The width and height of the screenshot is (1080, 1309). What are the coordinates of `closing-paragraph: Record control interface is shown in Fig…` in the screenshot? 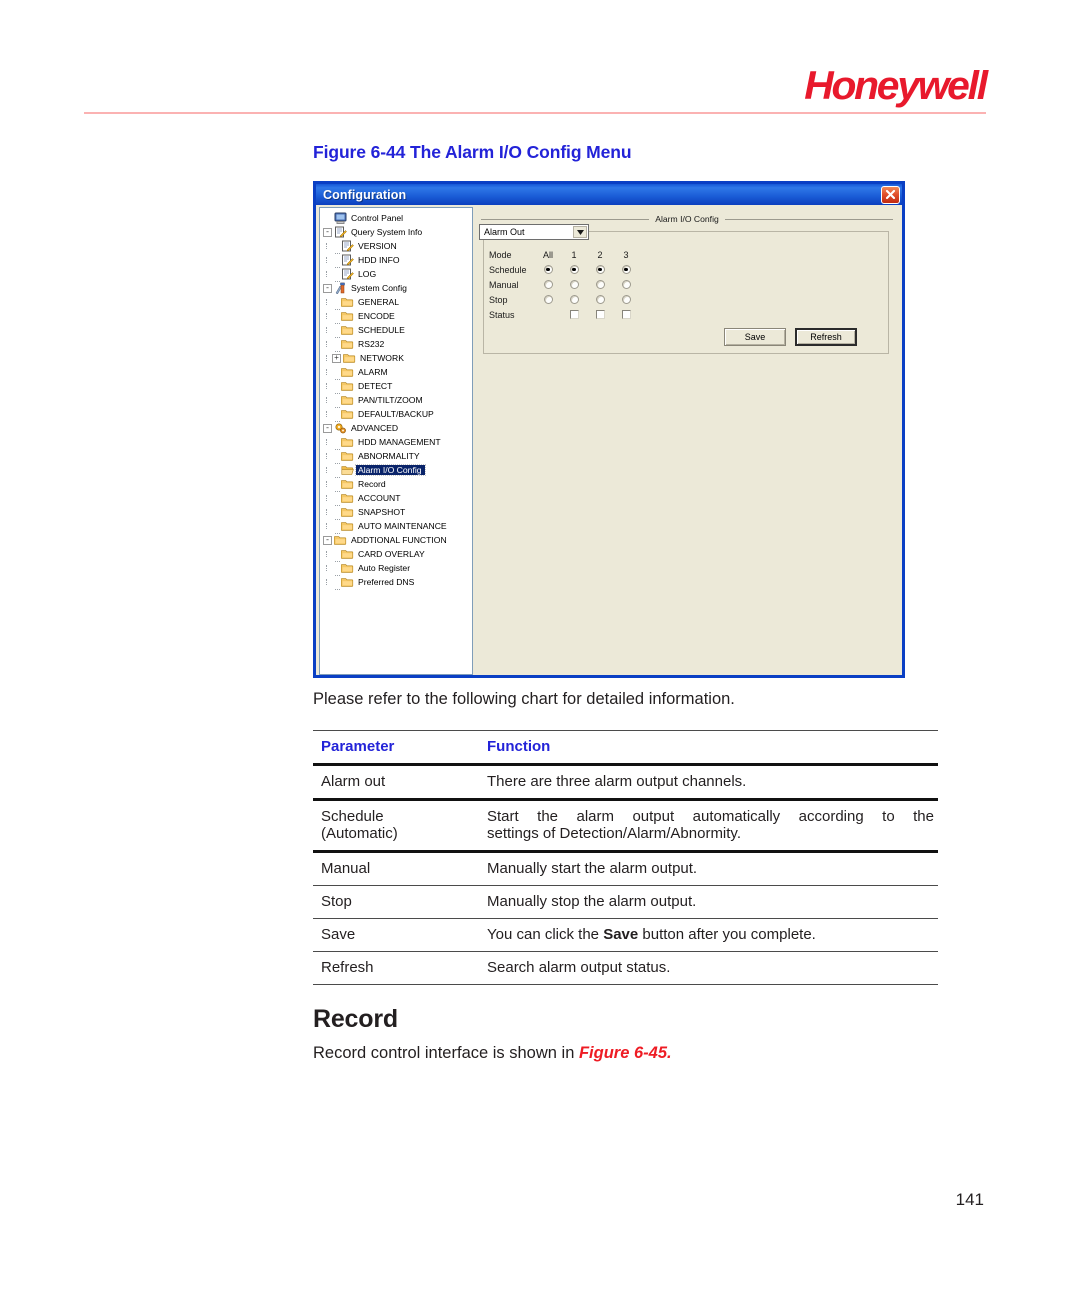 It's located at (492, 1053).